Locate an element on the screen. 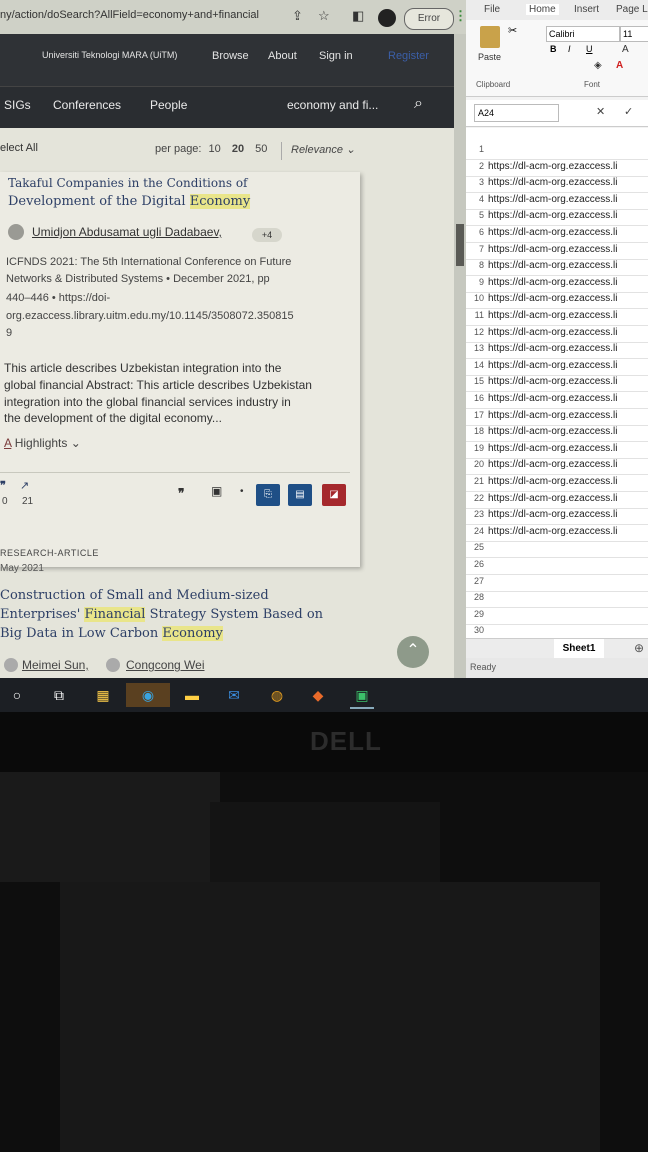 The width and height of the screenshot is (648, 1152). mail-icon: ✉ is located at coordinates (234, 695).